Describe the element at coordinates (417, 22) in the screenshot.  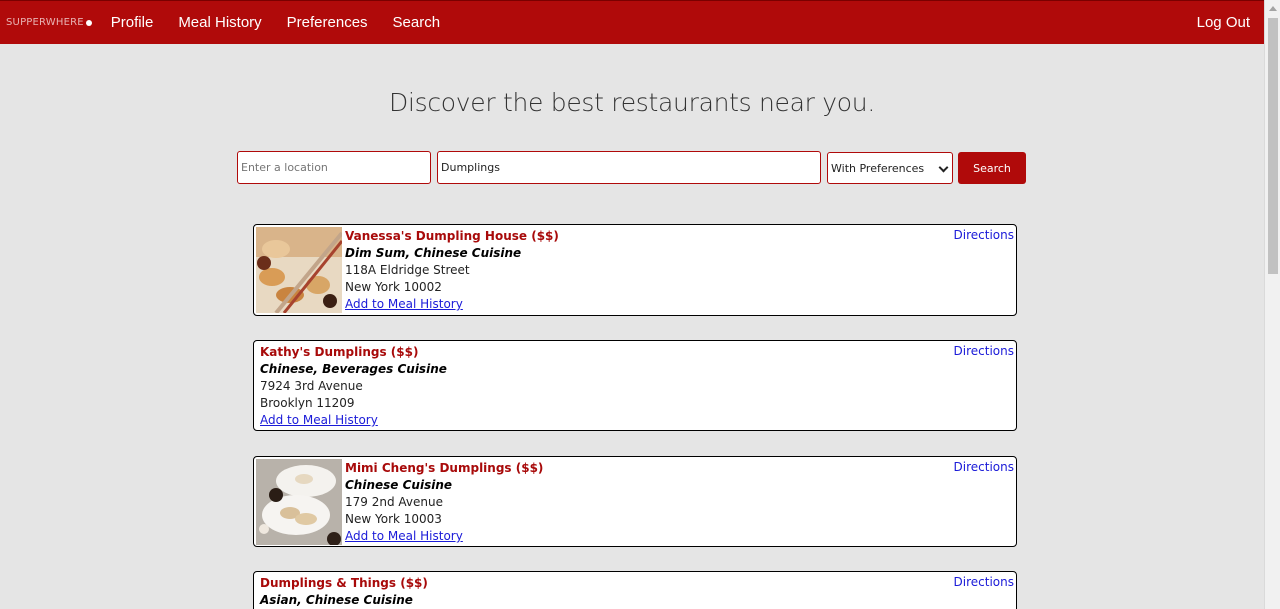
I see `nav-search-link: Search` at that location.